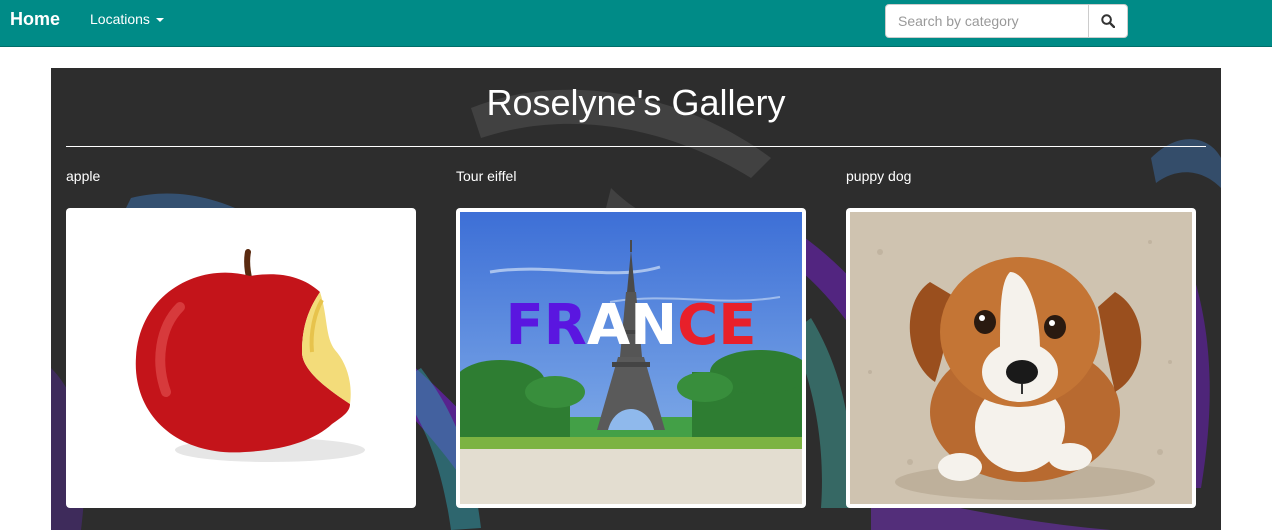  What do you see at coordinates (35, 19) in the screenshot?
I see `home-link: Home` at bounding box center [35, 19].